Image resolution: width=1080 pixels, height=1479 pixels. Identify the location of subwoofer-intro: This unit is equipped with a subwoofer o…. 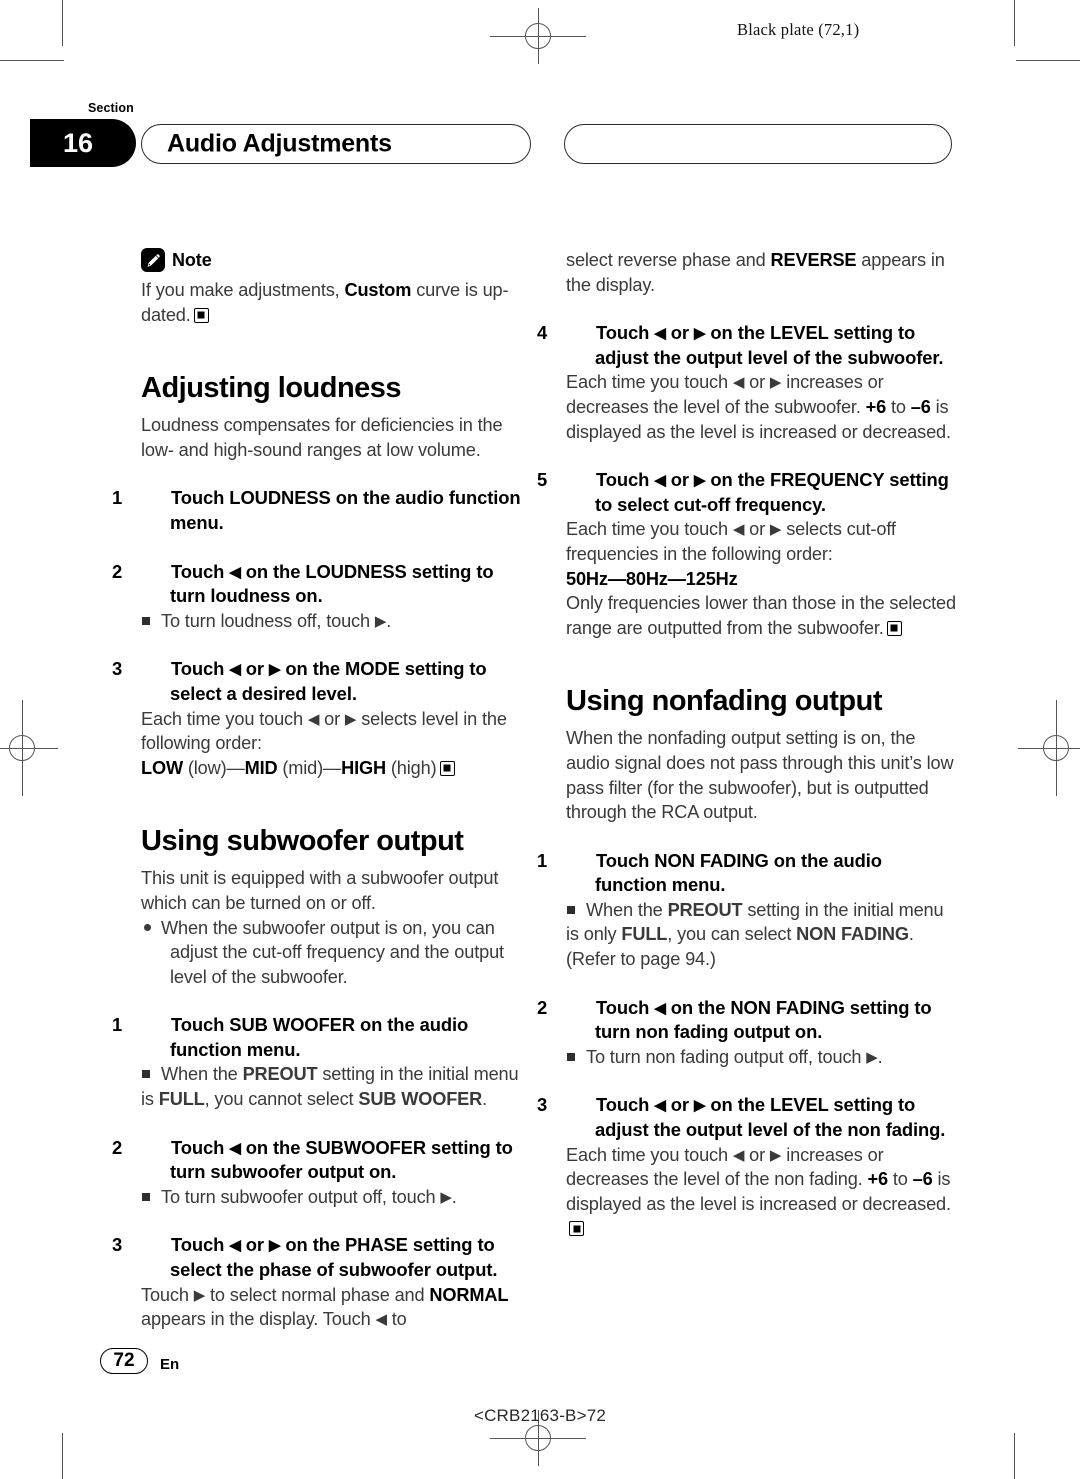
(320, 890).